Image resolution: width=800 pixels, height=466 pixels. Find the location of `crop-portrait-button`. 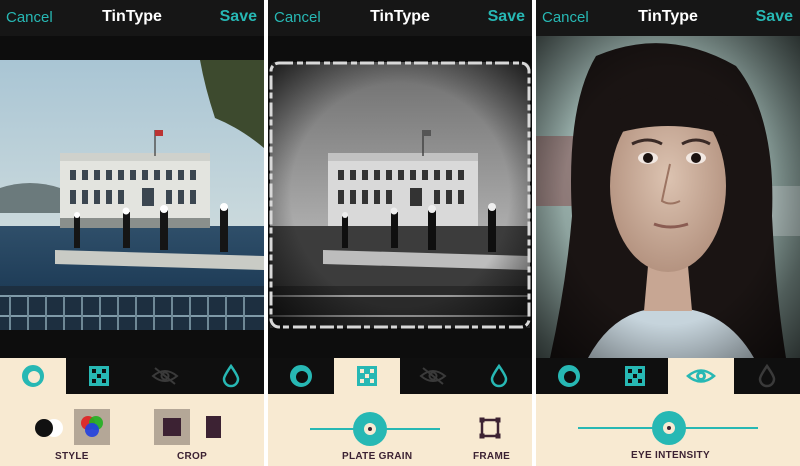

crop-portrait-button is located at coordinates (213, 427).